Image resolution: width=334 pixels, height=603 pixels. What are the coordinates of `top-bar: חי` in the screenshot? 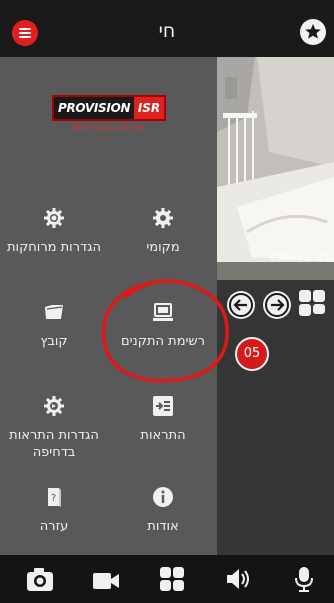 It's located at (167, 28).